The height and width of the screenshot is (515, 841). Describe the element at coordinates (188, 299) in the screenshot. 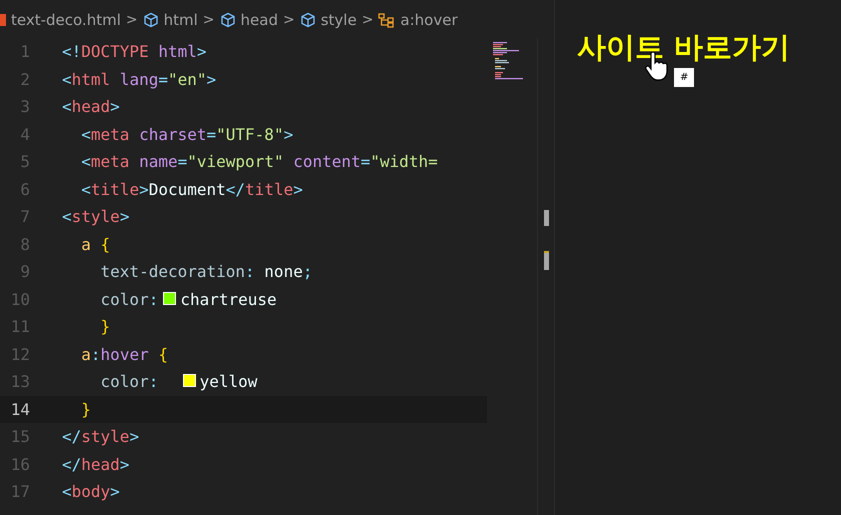

I see `code-line: color: chartreuse` at that location.